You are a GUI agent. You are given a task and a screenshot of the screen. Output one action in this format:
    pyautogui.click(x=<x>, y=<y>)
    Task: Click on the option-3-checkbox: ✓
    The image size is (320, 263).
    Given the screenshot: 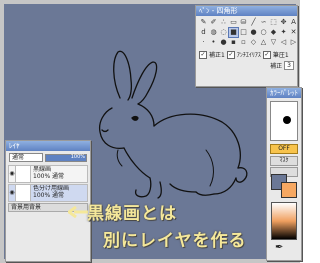 What is the action you would take?
    pyautogui.click(x=266, y=54)
    